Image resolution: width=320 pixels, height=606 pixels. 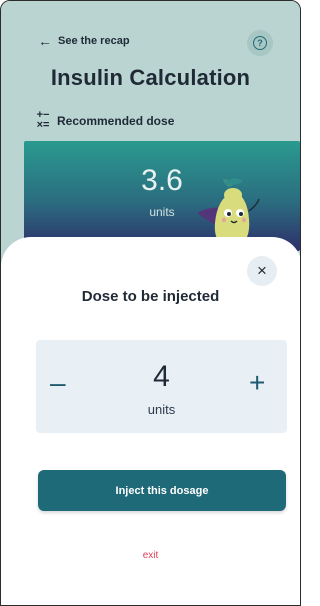 I want to click on dose-unit: units, so click(x=161, y=409).